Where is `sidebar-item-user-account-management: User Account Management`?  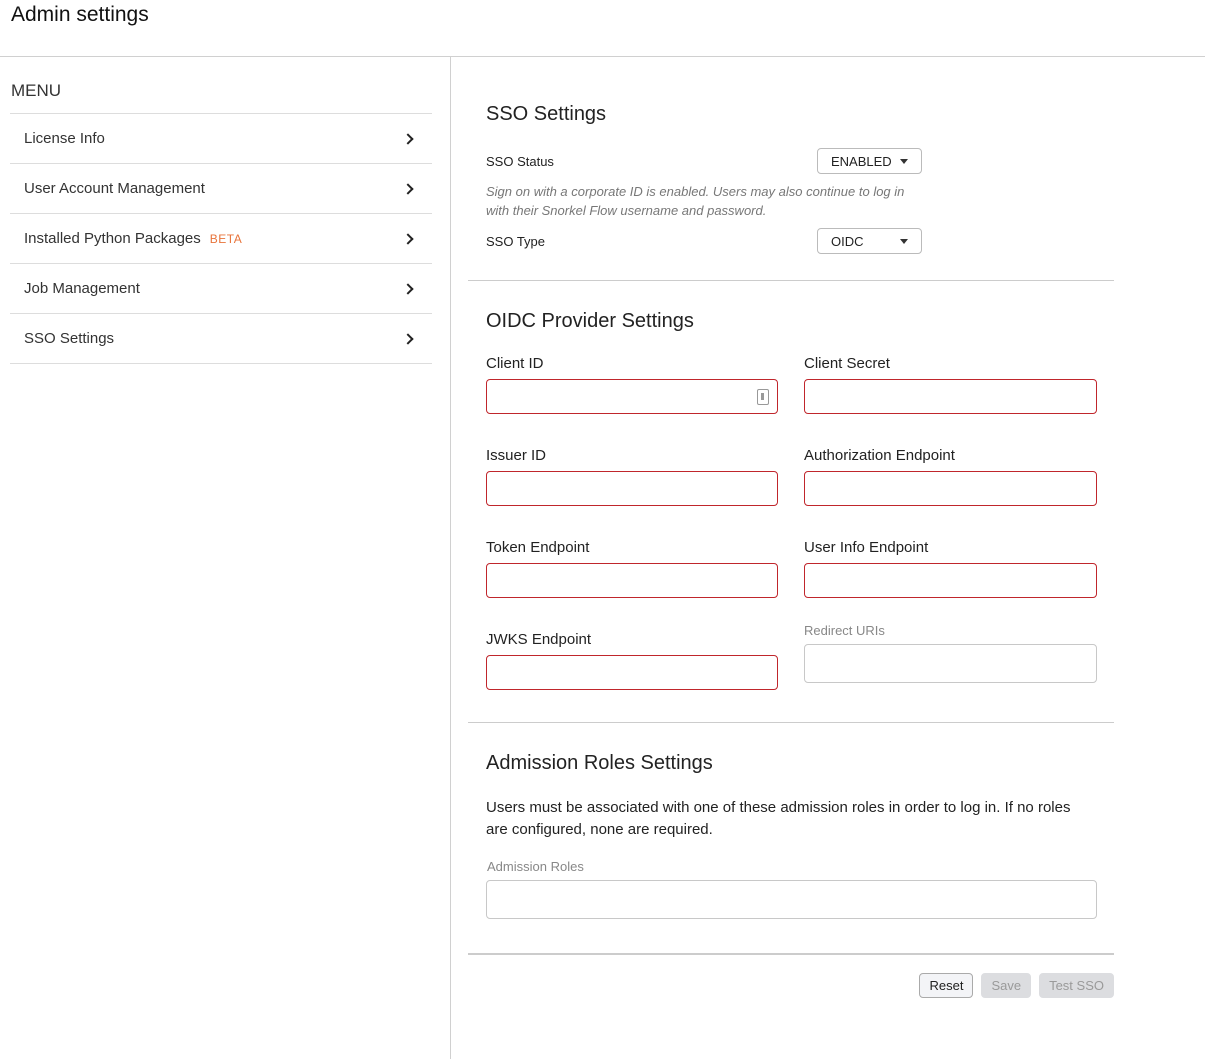
sidebar-item-user-account-management: User Account Management is located at coordinates (221, 189).